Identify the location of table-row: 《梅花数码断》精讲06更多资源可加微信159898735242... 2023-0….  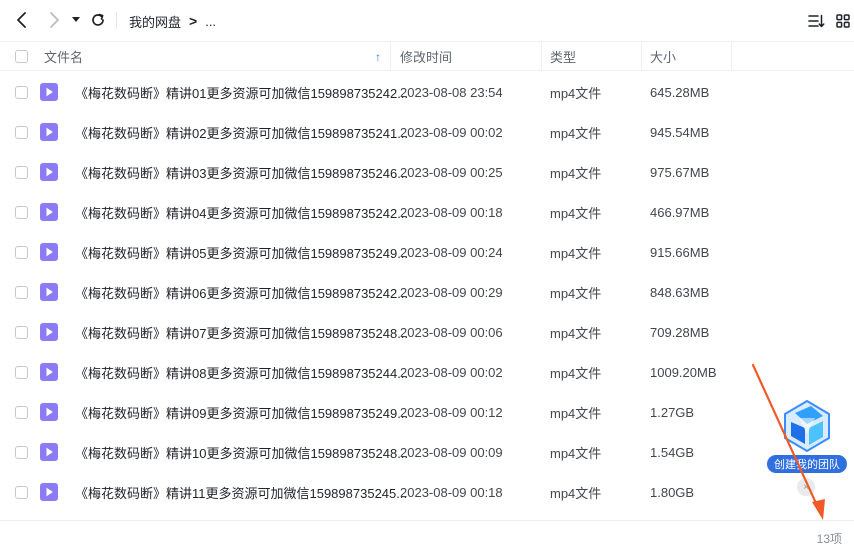
(427, 292).